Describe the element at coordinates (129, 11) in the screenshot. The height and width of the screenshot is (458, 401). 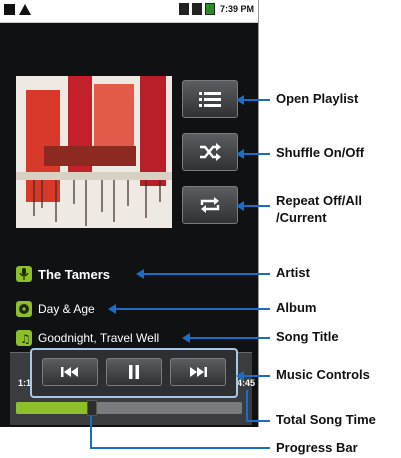
I see `status-bar: 7:39 PM` at that location.